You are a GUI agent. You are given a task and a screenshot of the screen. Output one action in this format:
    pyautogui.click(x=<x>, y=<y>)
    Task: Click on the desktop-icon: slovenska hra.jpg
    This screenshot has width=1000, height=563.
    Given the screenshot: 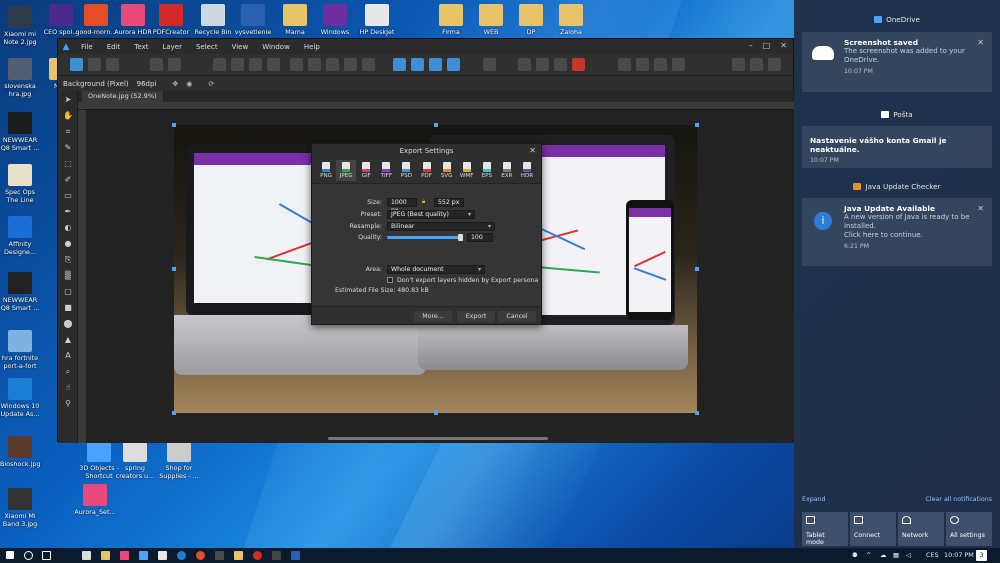 What is the action you would take?
    pyautogui.click(x=20, y=78)
    